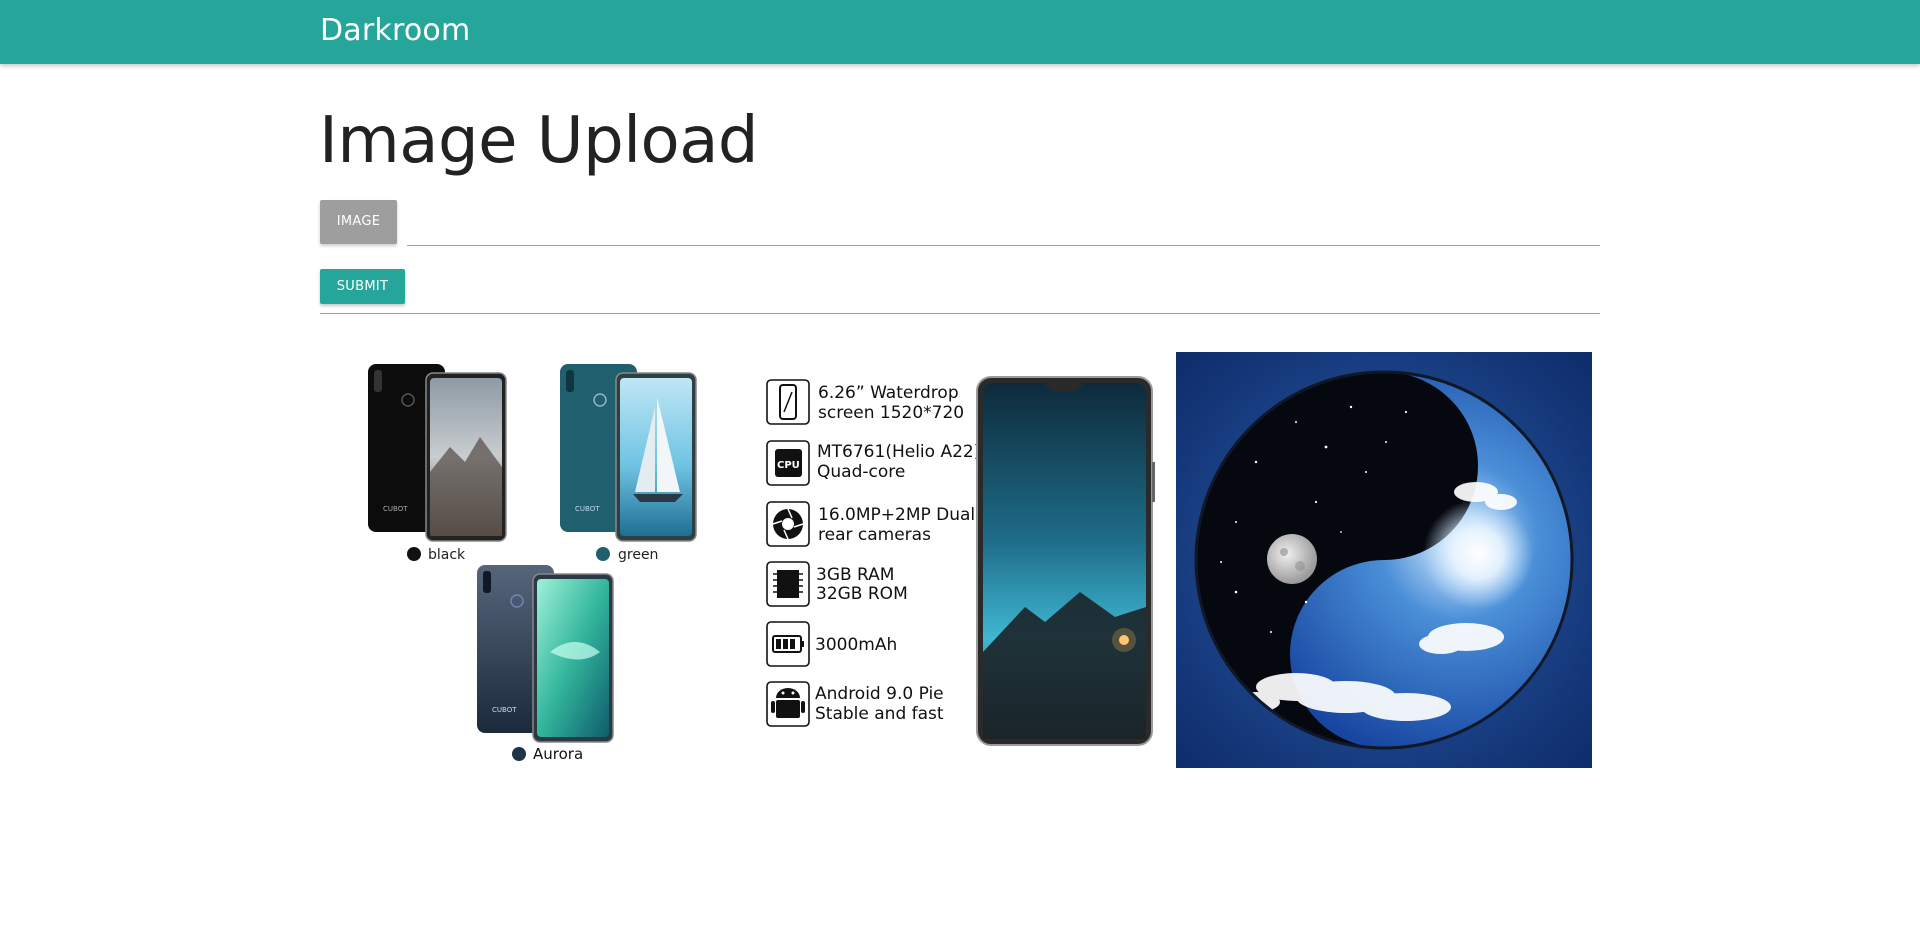  I want to click on file-path-input, so click(1003, 224).